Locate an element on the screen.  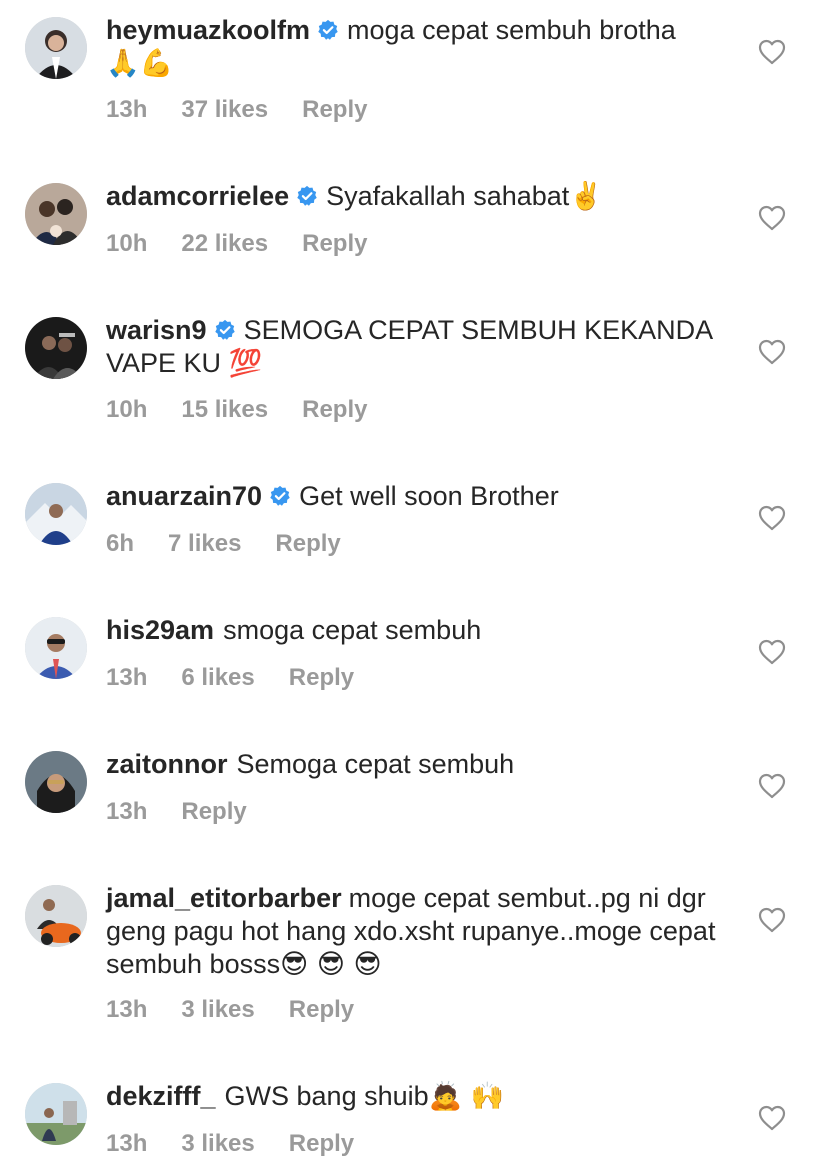
comment-meta: 13h Reply is located at coordinates (193, 812).